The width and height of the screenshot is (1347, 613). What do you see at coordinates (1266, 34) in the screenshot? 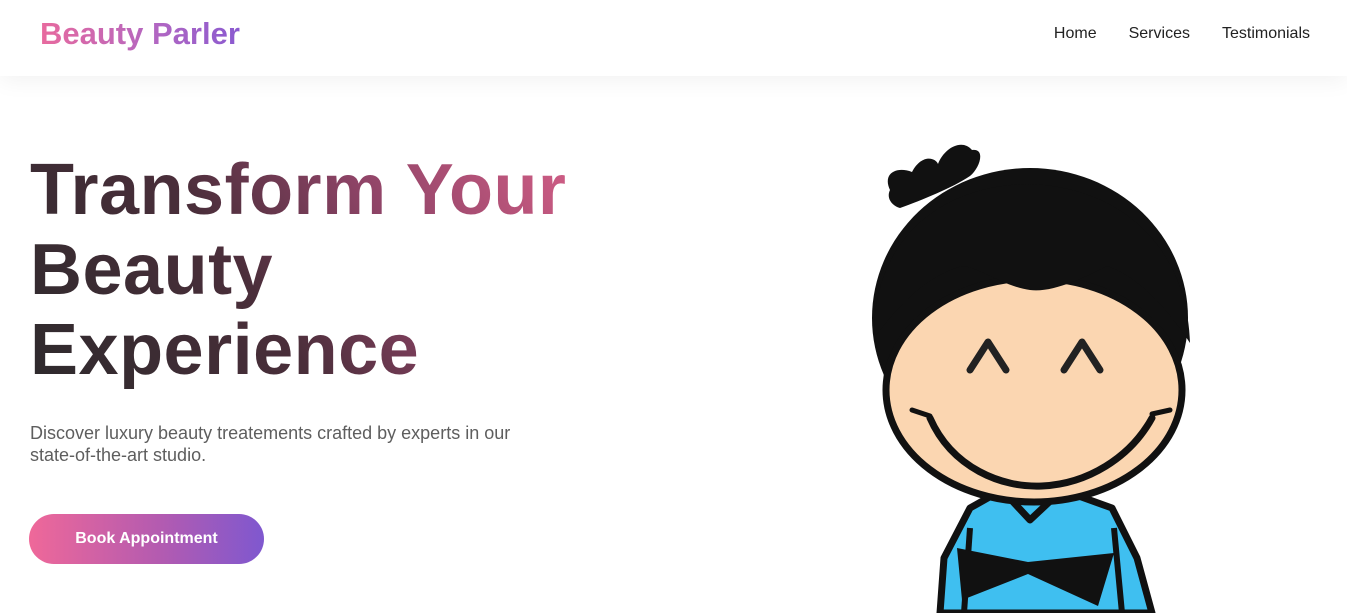
I see `nav-link-testimonials: Testimonials` at bounding box center [1266, 34].